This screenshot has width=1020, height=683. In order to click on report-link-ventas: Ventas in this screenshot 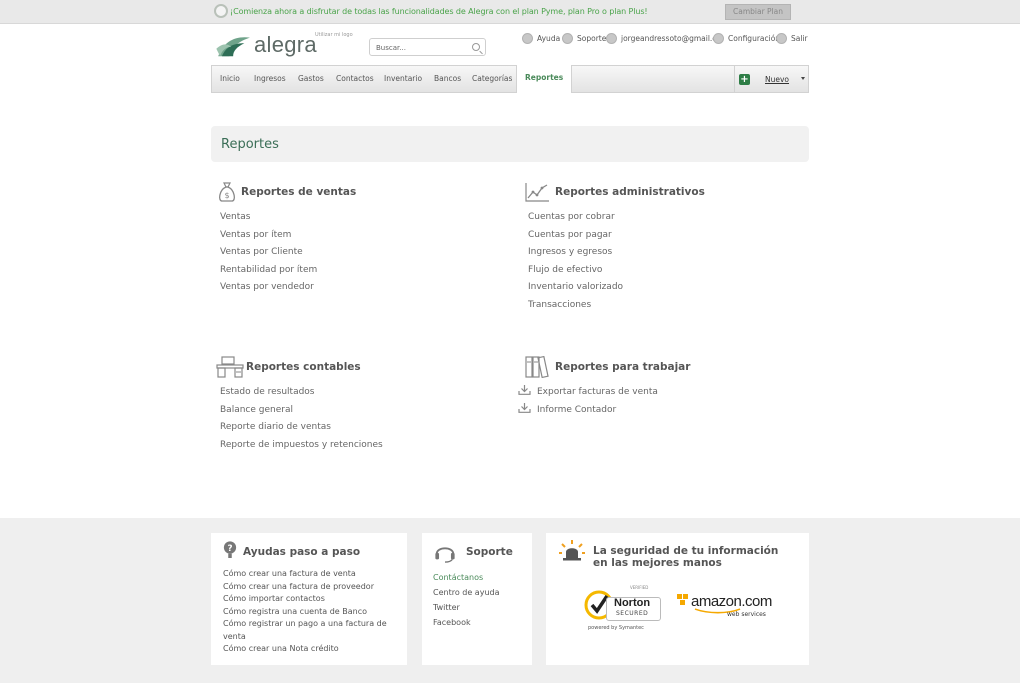, I will do `click(288, 218)`.